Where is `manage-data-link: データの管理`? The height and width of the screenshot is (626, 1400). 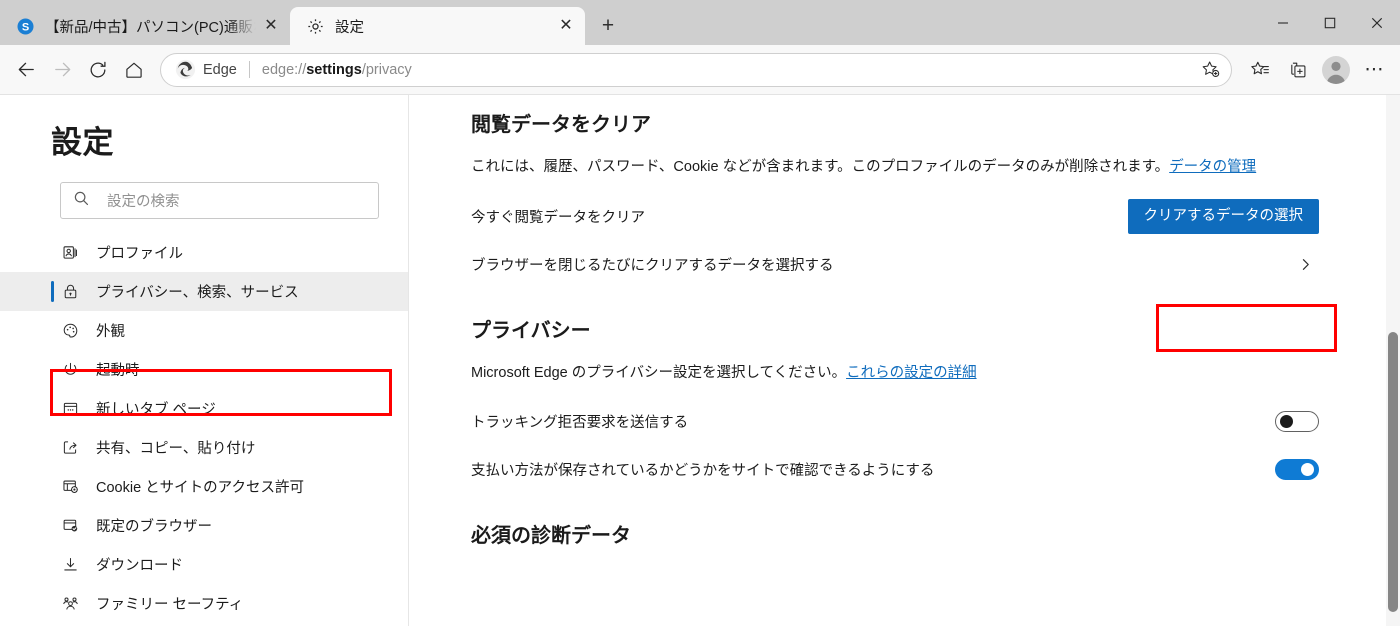
manage-data-link: データの管理 is located at coordinates (1212, 167).